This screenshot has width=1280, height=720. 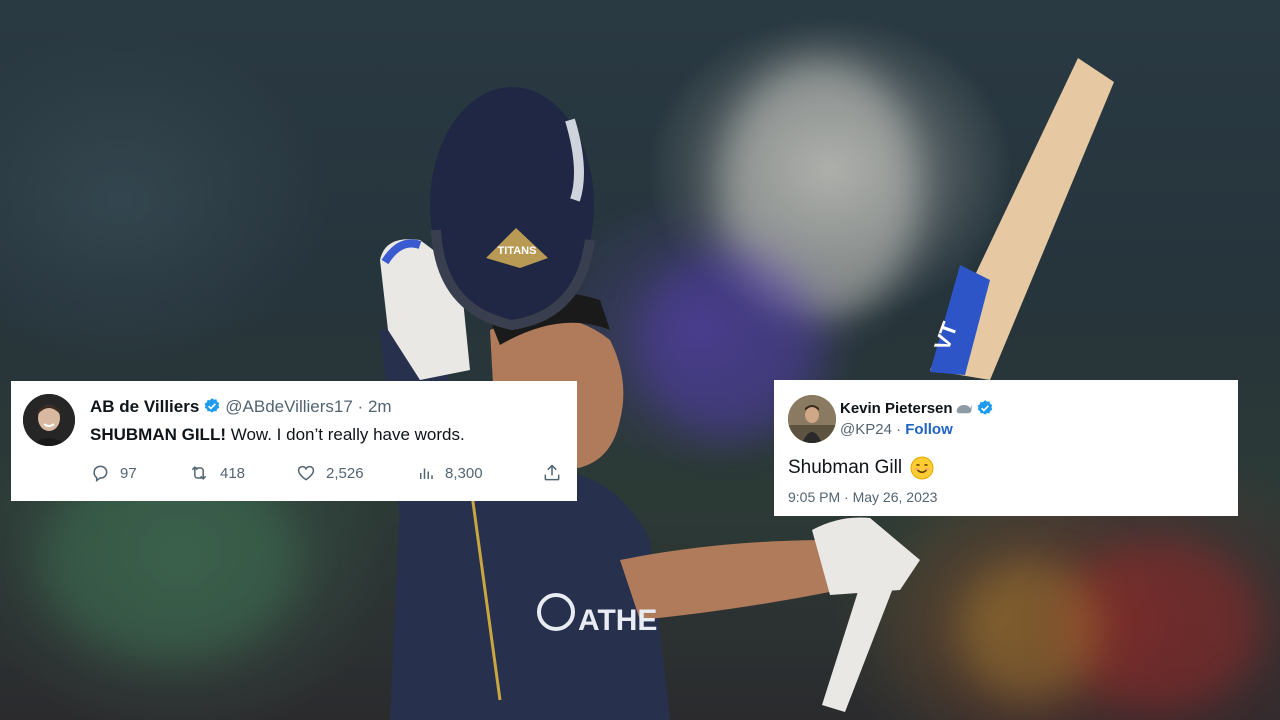 I want to click on views-button: 8,300, so click(x=450, y=473).